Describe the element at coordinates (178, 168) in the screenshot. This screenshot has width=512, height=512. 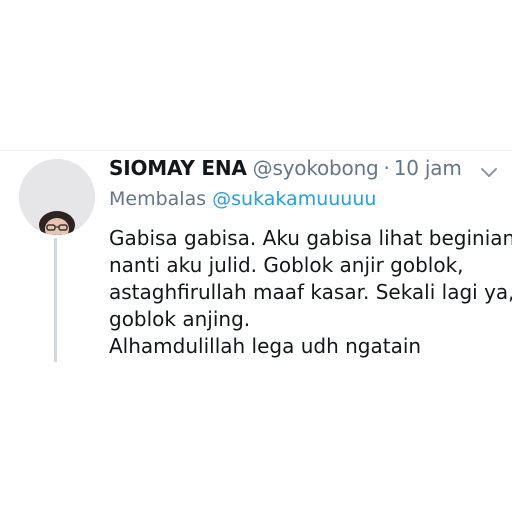
I see `display-name: SIOMAY ENA` at that location.